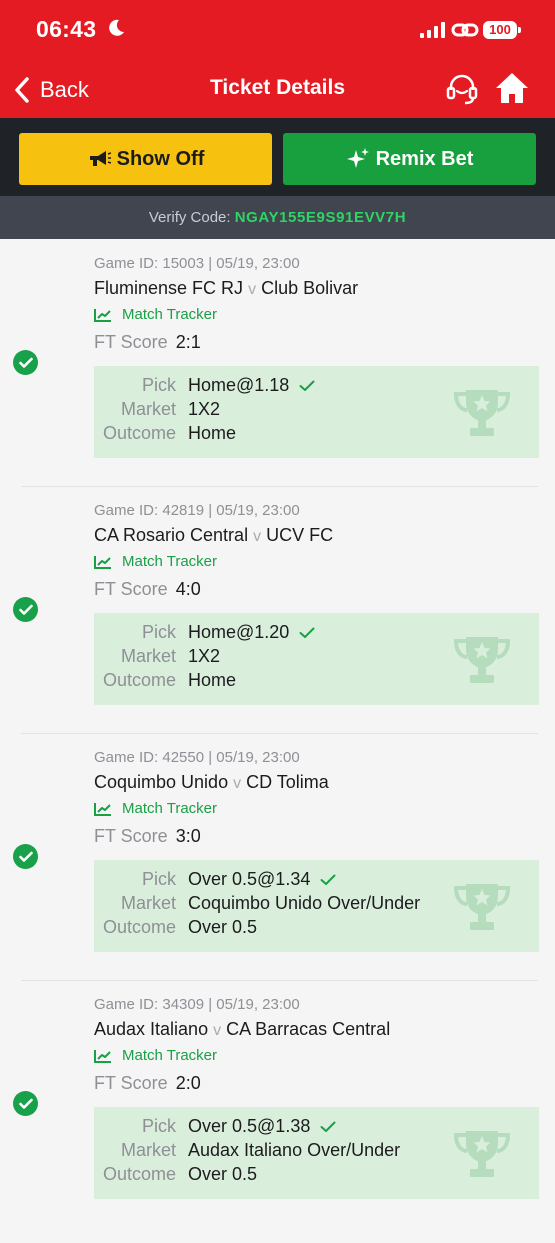 This screenshot has height=1243, width=555. I want to click on battery-indicator: 100, so click(500, 30).